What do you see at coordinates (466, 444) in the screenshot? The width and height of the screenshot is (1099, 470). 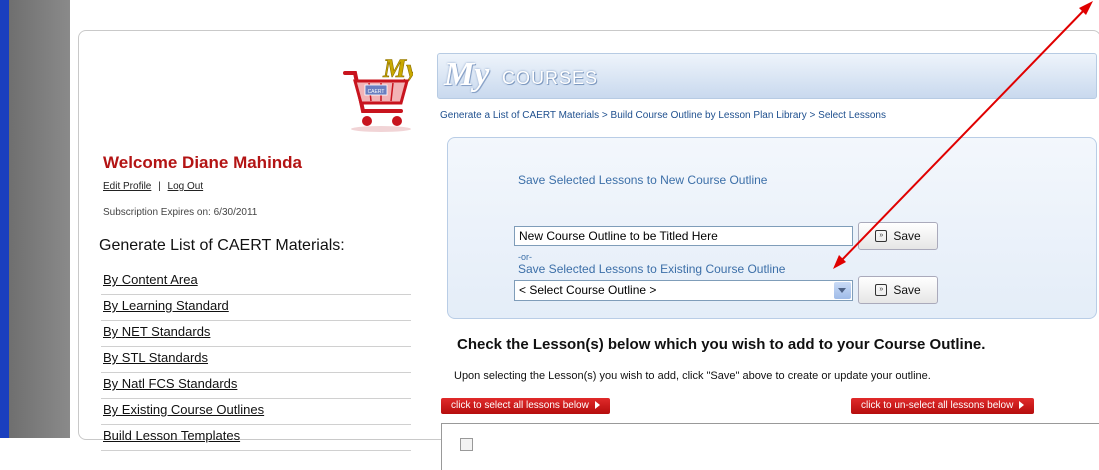 I see `lesson-checkbox` at bounding box center [466, 444].